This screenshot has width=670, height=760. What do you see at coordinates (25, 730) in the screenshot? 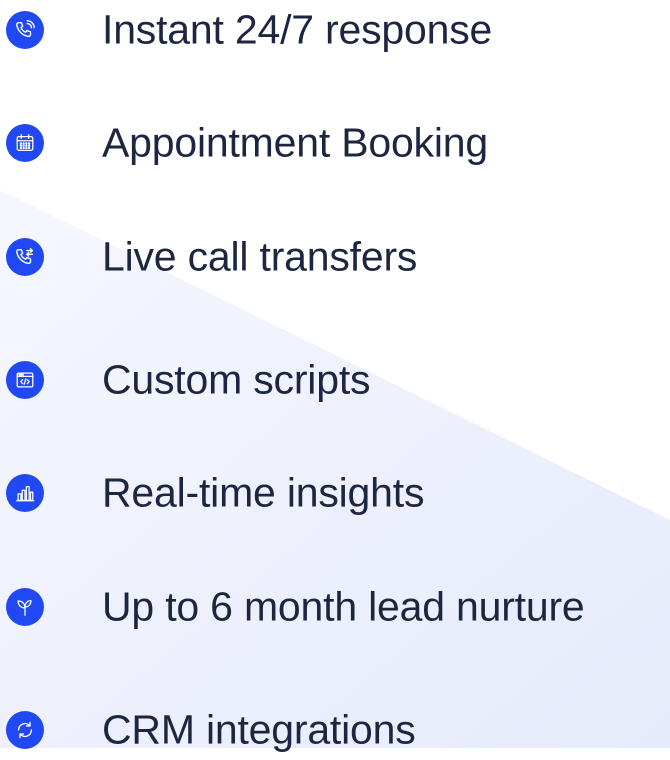
I see `sync-icon` at bounding box center [25, 730].